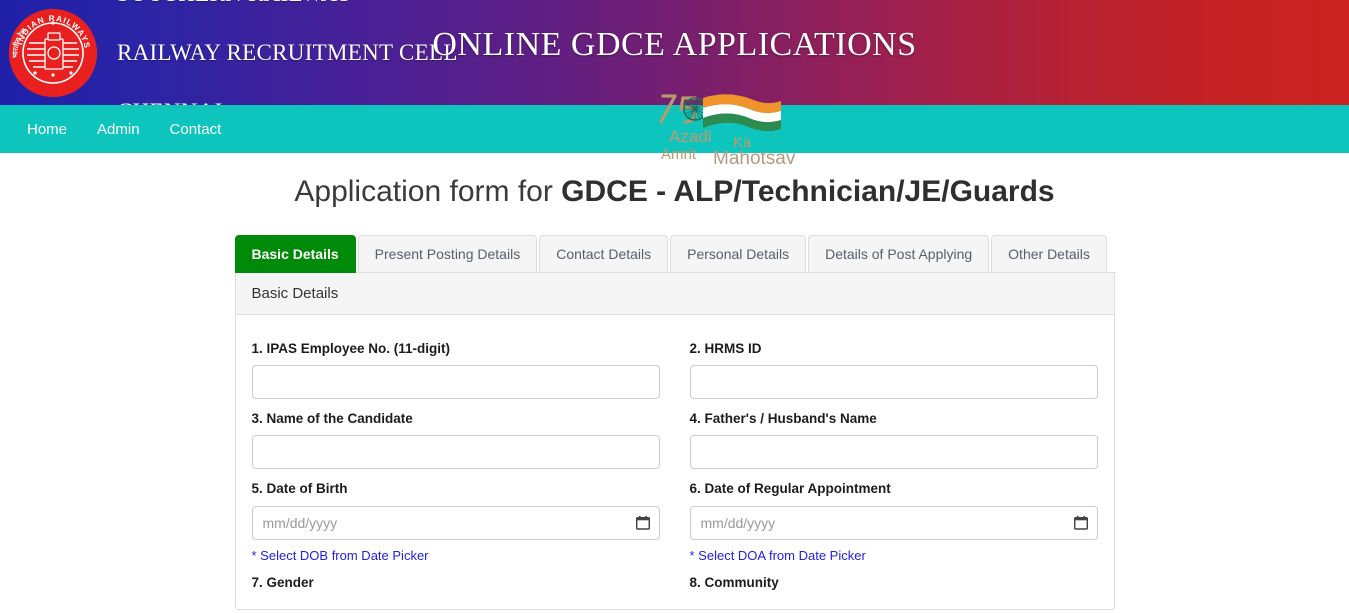  What do you see at coordinates (1049, 254) in the screenshot?
I see `tab-other-details: Other Details` at bounding box center [1049, 254].